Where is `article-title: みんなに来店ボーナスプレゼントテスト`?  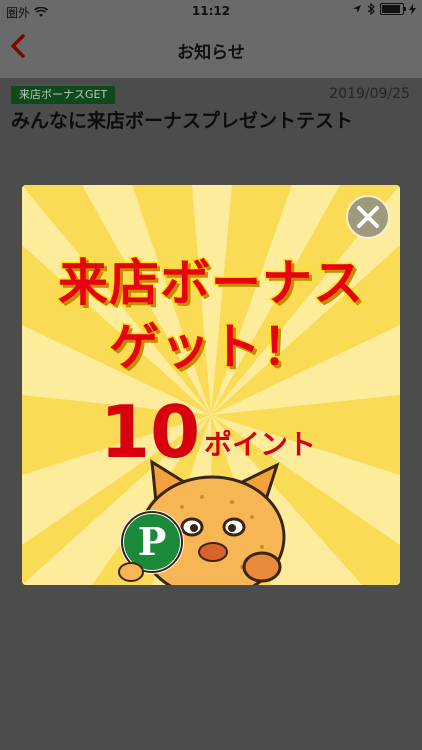
article-title: みんなに来店ボーナスプレゼントテスト is located at coordinates (182, 121).